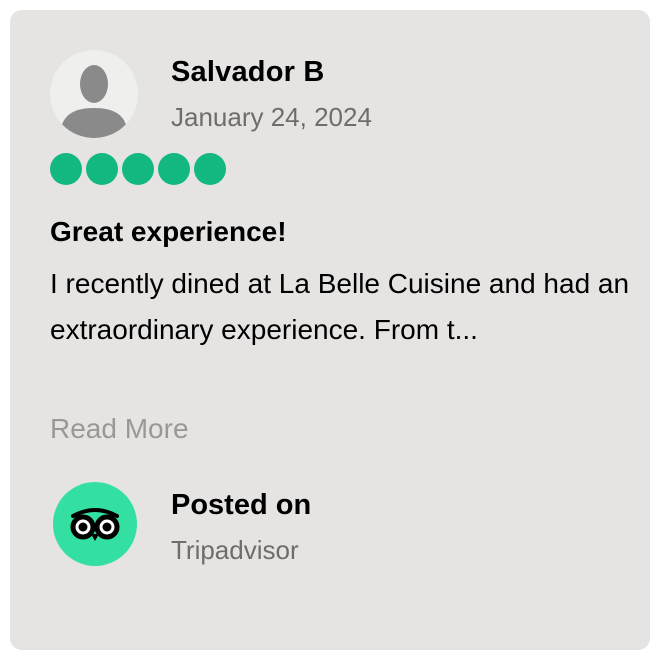 The image size is (658, 660). What do you see at coordinates (241, 505) in the screenshot?
I see `posted-on-label: Posted on` at bounding box center [241, 505].